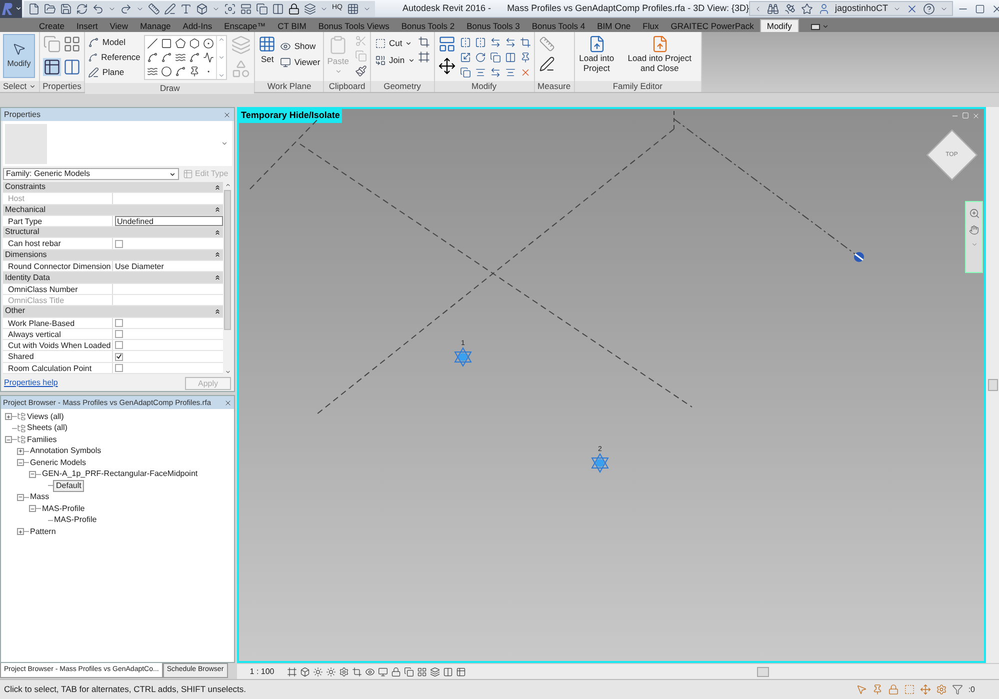 Image resolution: width=999 pixels, height=699 pixels. Describe the element at coordinates (222, 39) in the screenshot. I see `scroll-up-icon` at that location.